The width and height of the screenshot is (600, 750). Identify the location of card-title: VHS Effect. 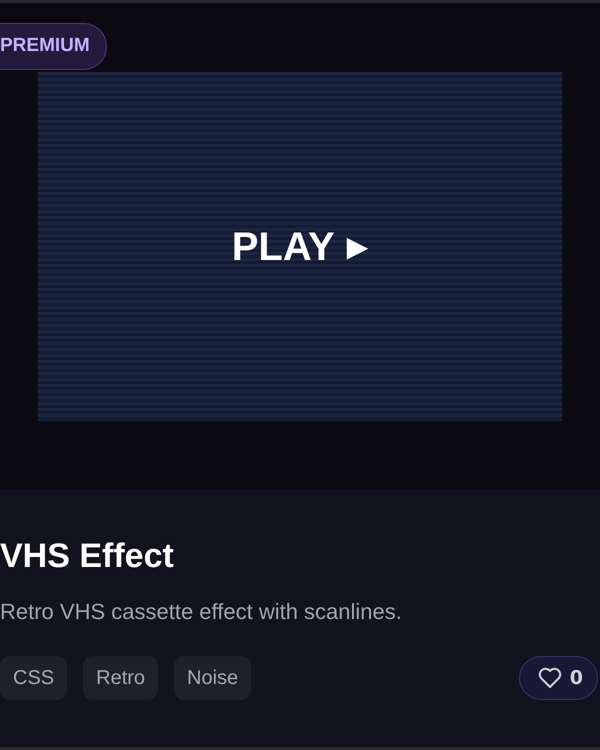
(87, 556).